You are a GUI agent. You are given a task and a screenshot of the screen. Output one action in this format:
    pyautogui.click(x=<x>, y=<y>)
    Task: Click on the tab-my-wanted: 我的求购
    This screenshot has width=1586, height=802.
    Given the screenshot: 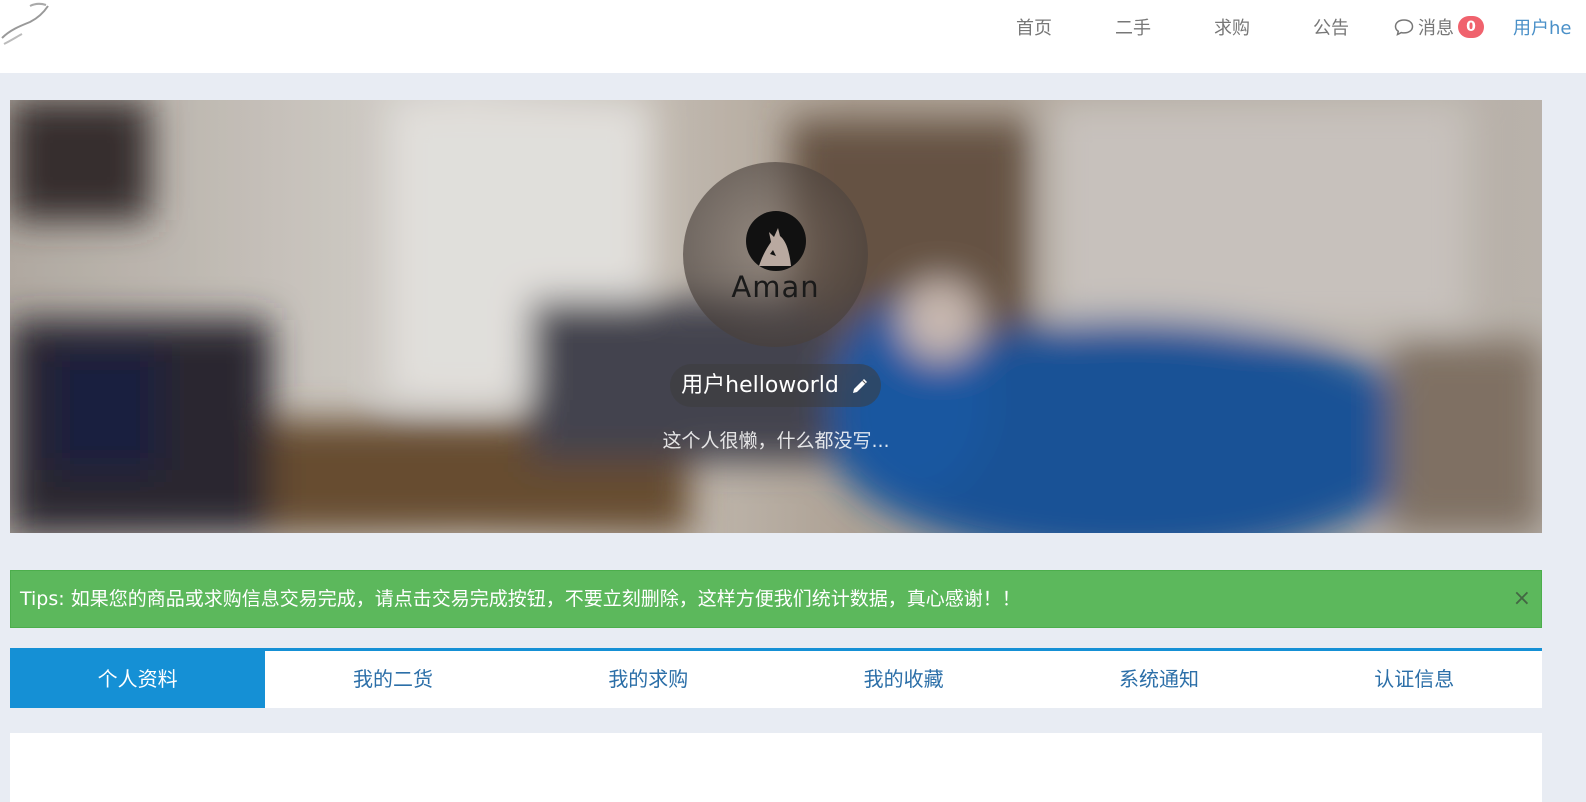 What is the action you would take?
    pyautogui.click(x=648, y=679)
    